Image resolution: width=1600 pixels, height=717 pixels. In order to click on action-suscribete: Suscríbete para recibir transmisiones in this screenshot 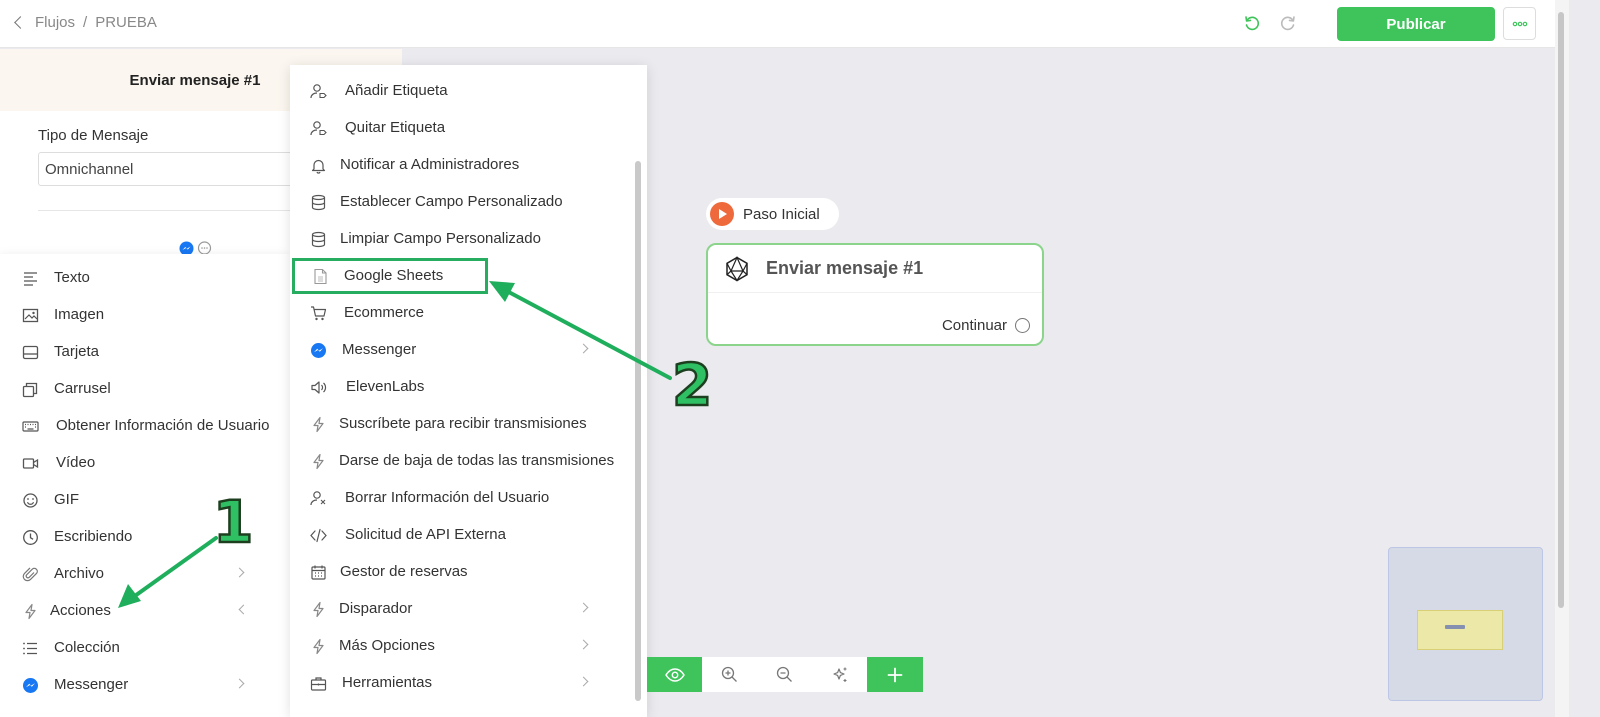, I will do `click(460, 424)`.